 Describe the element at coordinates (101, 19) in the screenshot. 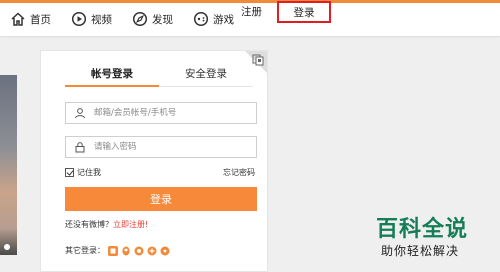

I see `nav-label-video: 视频` at that location.